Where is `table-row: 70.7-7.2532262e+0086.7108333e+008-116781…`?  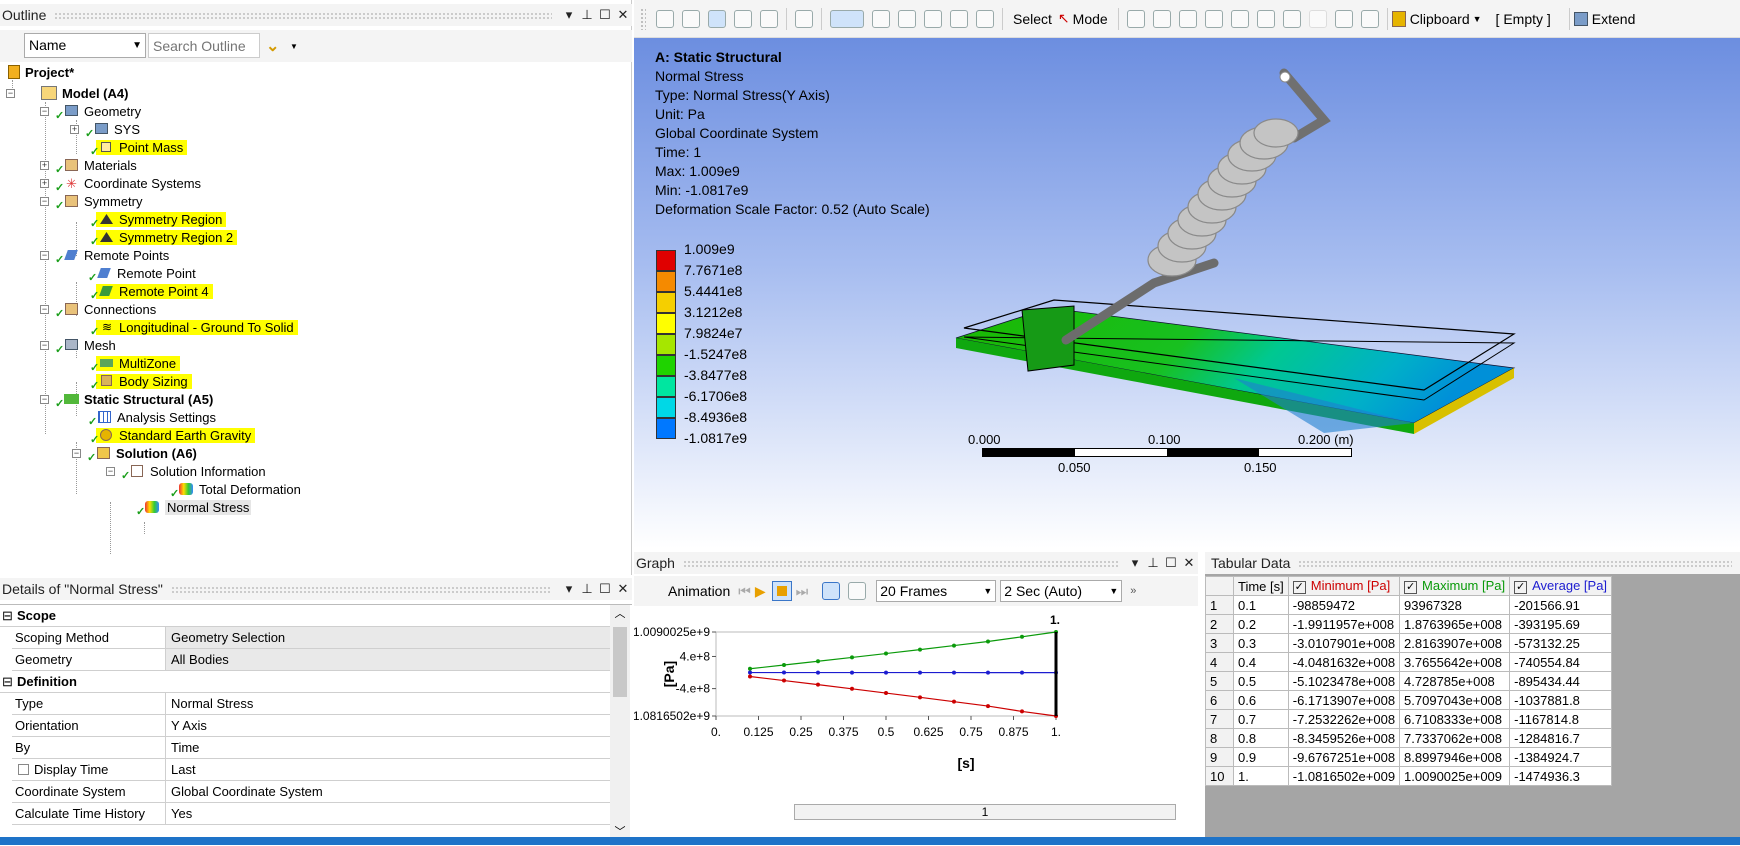 table-row: 70.7-7.2532262e+0086.7108333e+008-116781… is located at coordinates (1409, 719).